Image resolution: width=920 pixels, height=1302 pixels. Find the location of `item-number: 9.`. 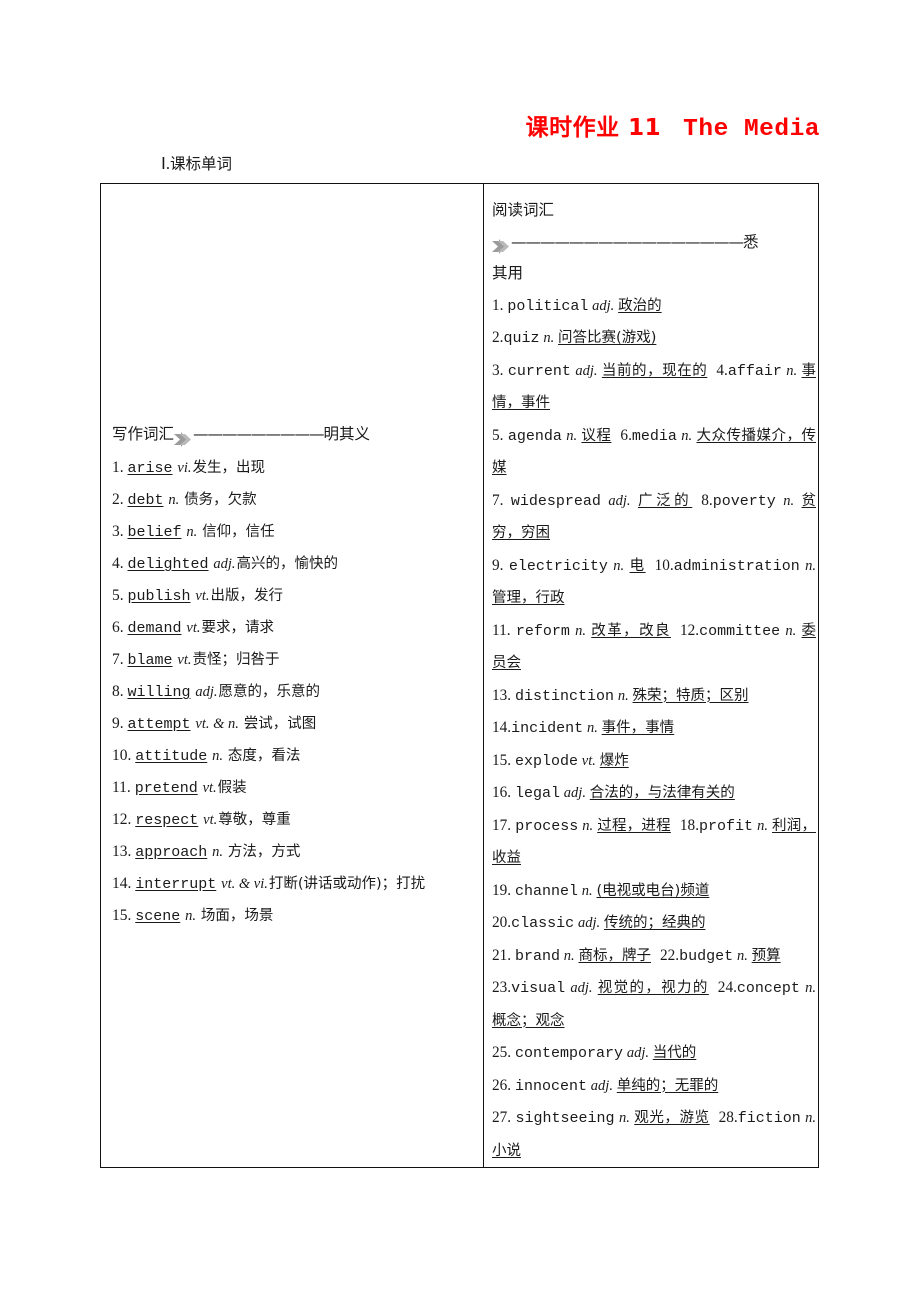

item-number: 9. is located at coordinates (498, 565).